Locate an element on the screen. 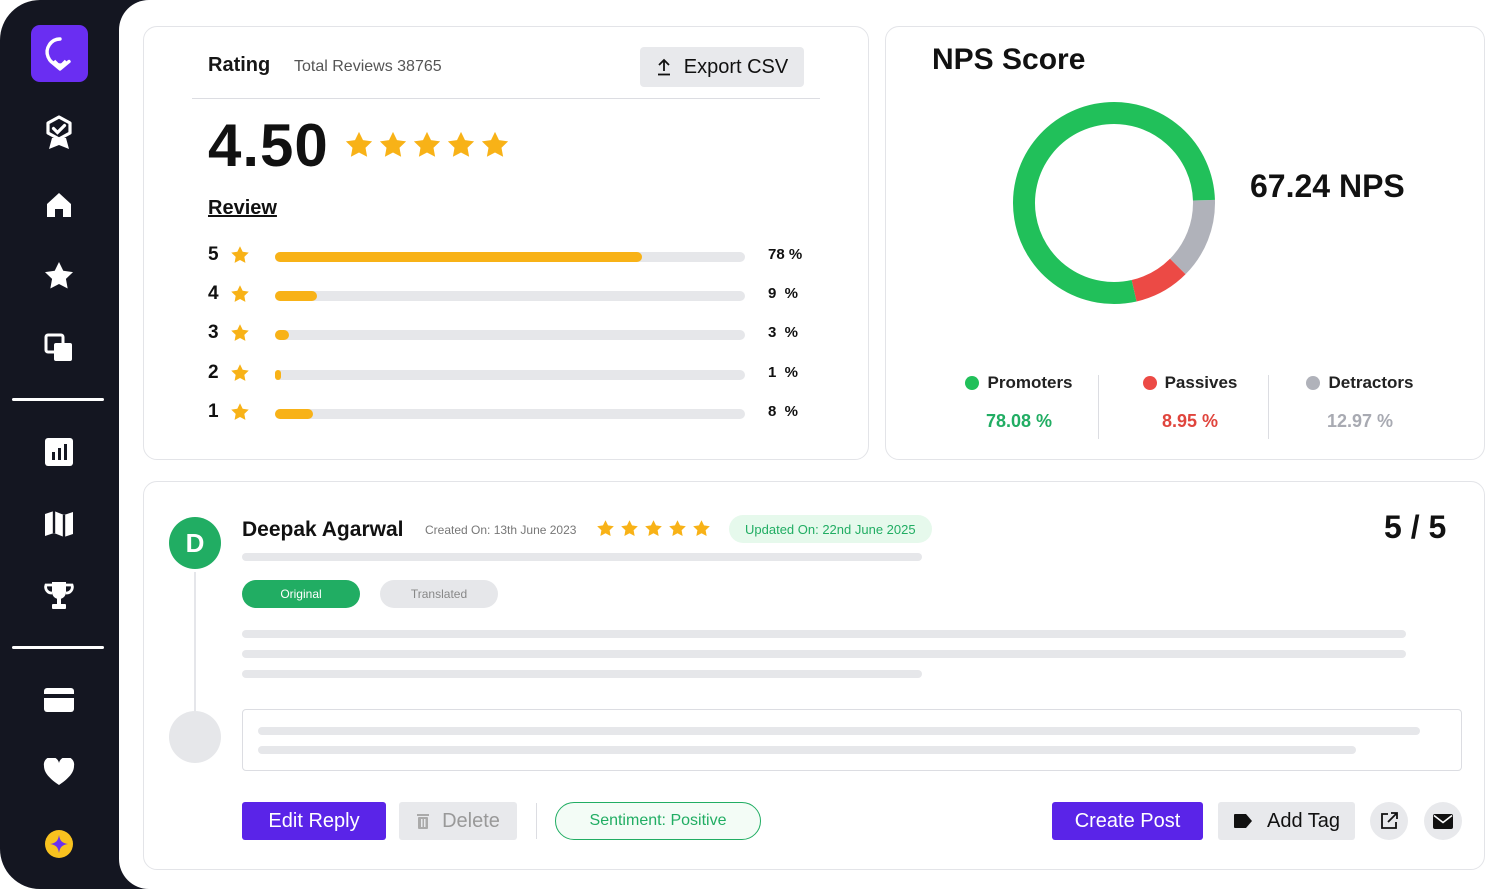 The width and height of the screenshot is (1500, 889). legend-label: Promoters is located at coordinates (1019, 383).